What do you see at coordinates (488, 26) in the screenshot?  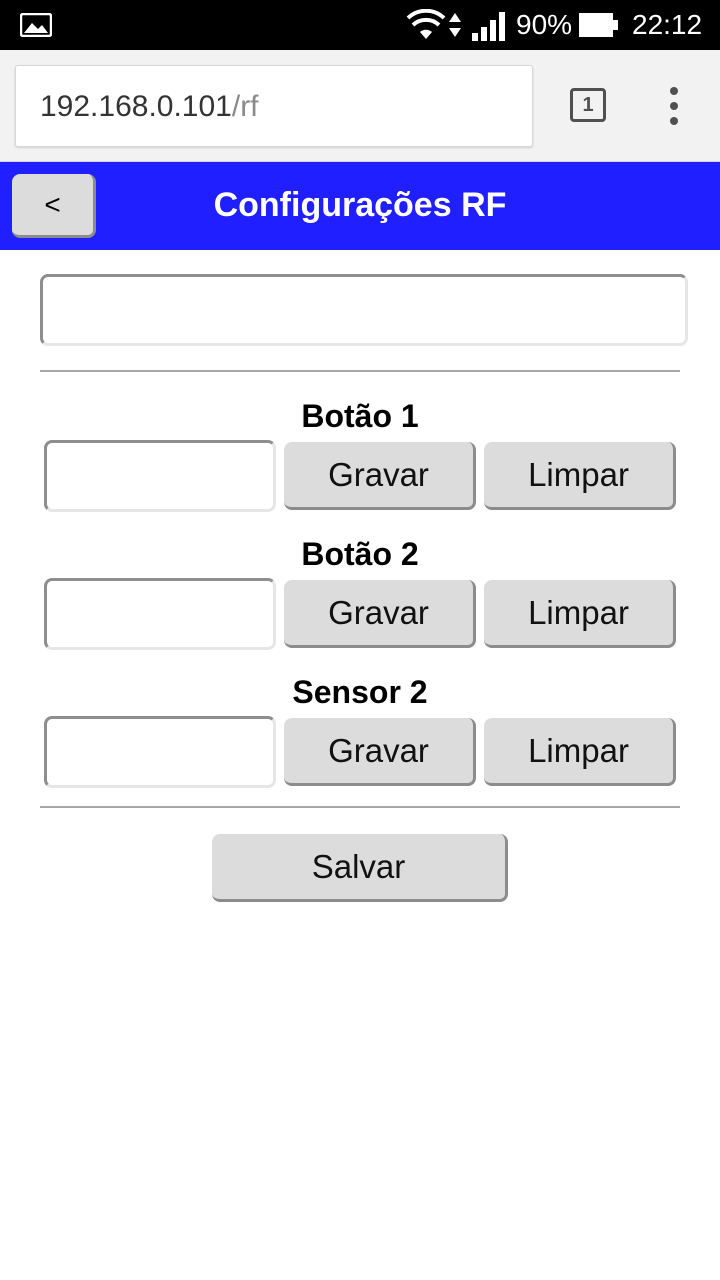 I see `signal-icon` at bounding box center [488, 26].